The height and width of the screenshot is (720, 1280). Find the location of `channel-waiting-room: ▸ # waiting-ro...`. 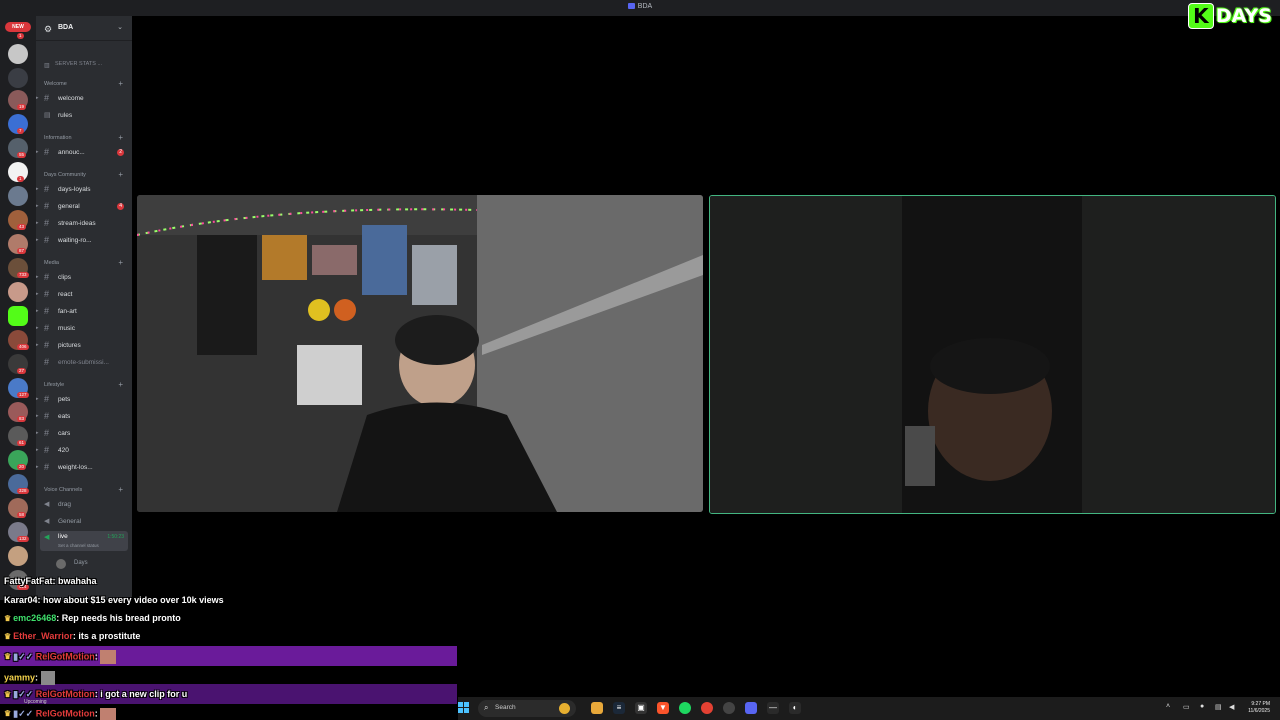

channel-waiting-room: ▸ # waiting-ro... is located at coordinates (84, 241).